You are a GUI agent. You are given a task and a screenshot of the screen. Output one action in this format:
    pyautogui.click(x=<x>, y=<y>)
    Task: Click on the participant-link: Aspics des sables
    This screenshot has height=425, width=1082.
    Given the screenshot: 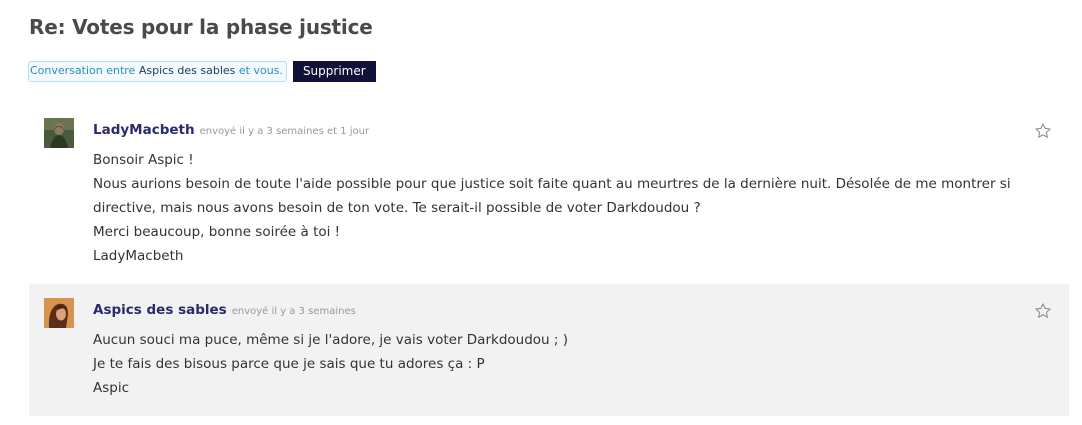 What is the action you would take?
    pyautogui.click(x=187, y=70)
    